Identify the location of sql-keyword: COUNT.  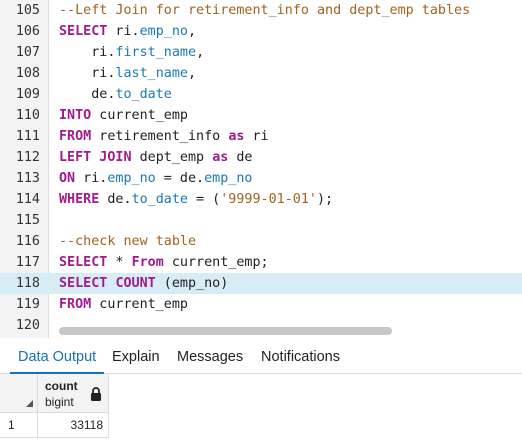
(135, 283).